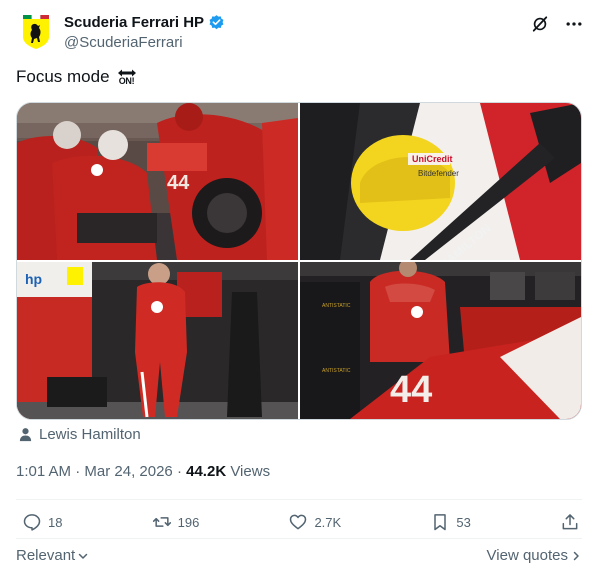 The image size is (598, 576). I want to click on view-quotes-link: View quotes, so click(534, 555).